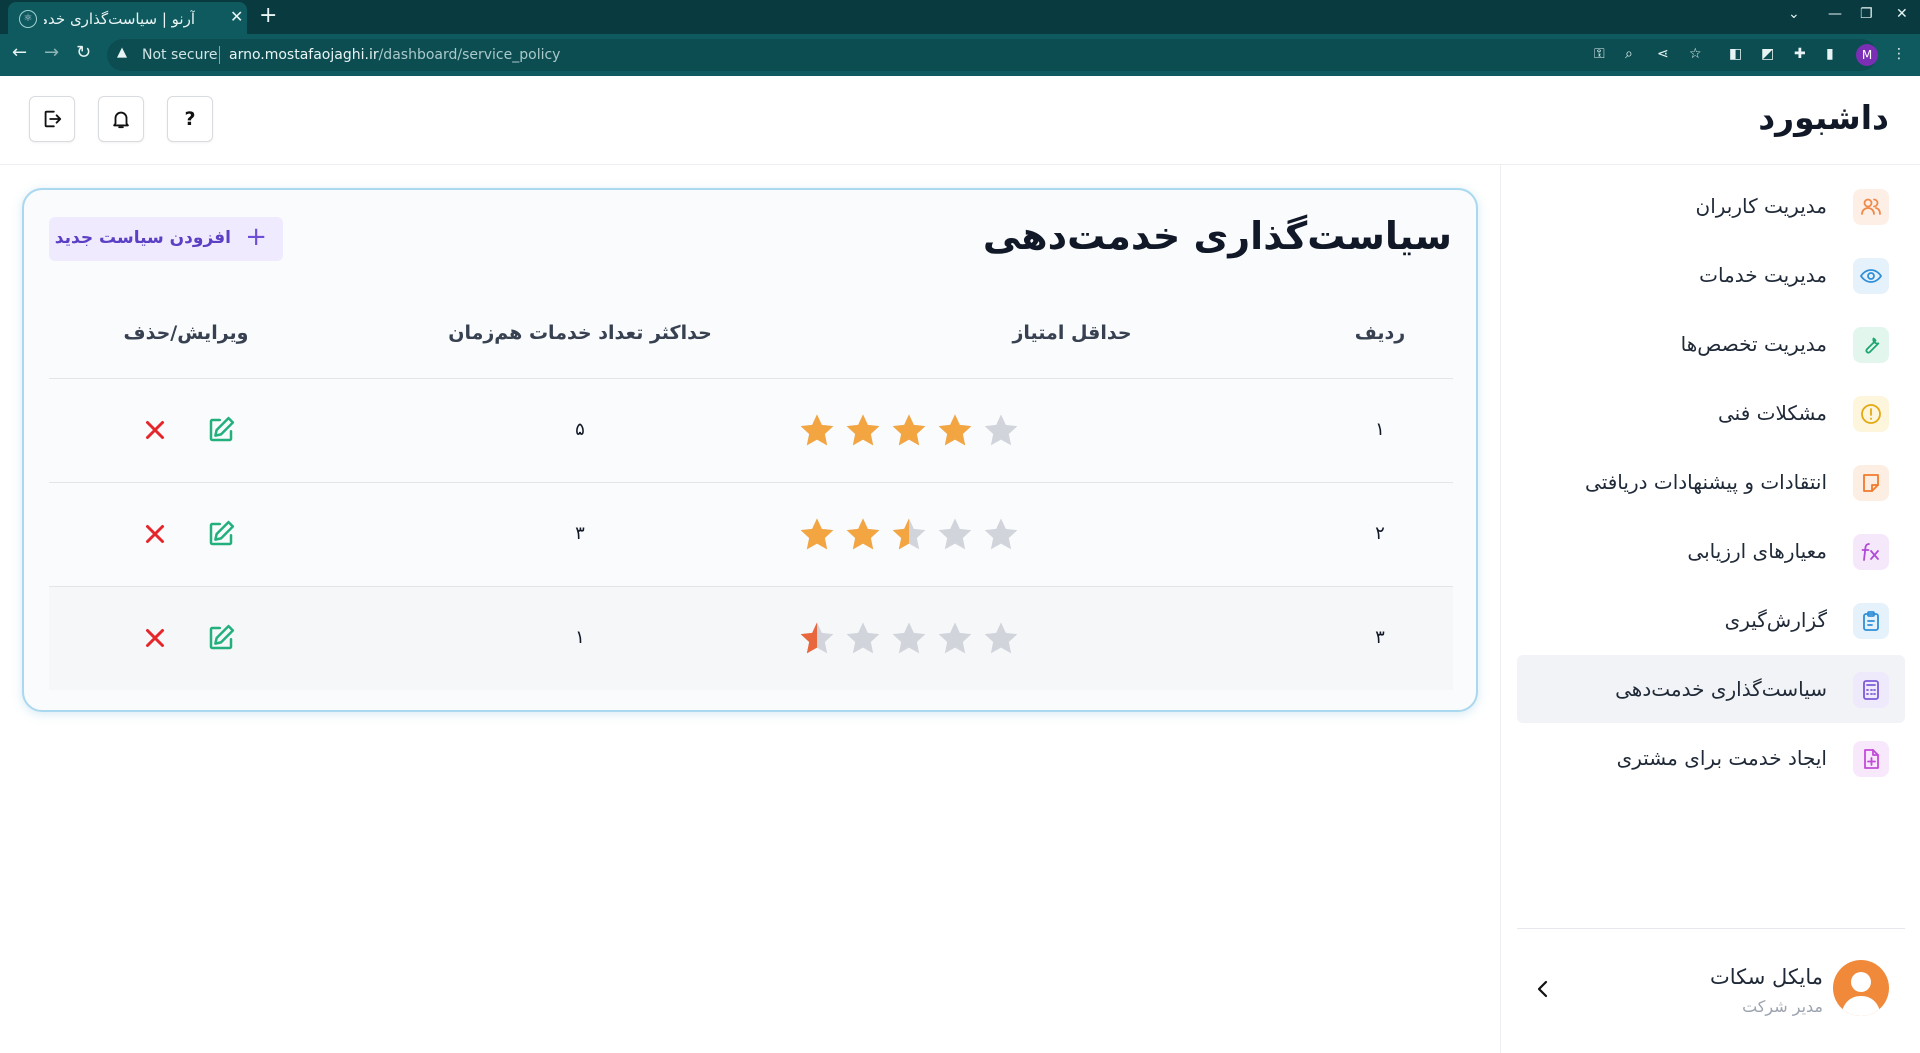 This screenshot has height=1053, width=1920. Describe the element at coordinates (1072, 333) in the screenshot. I see `column-header-min-score: حداقل امتیاز` at that location.